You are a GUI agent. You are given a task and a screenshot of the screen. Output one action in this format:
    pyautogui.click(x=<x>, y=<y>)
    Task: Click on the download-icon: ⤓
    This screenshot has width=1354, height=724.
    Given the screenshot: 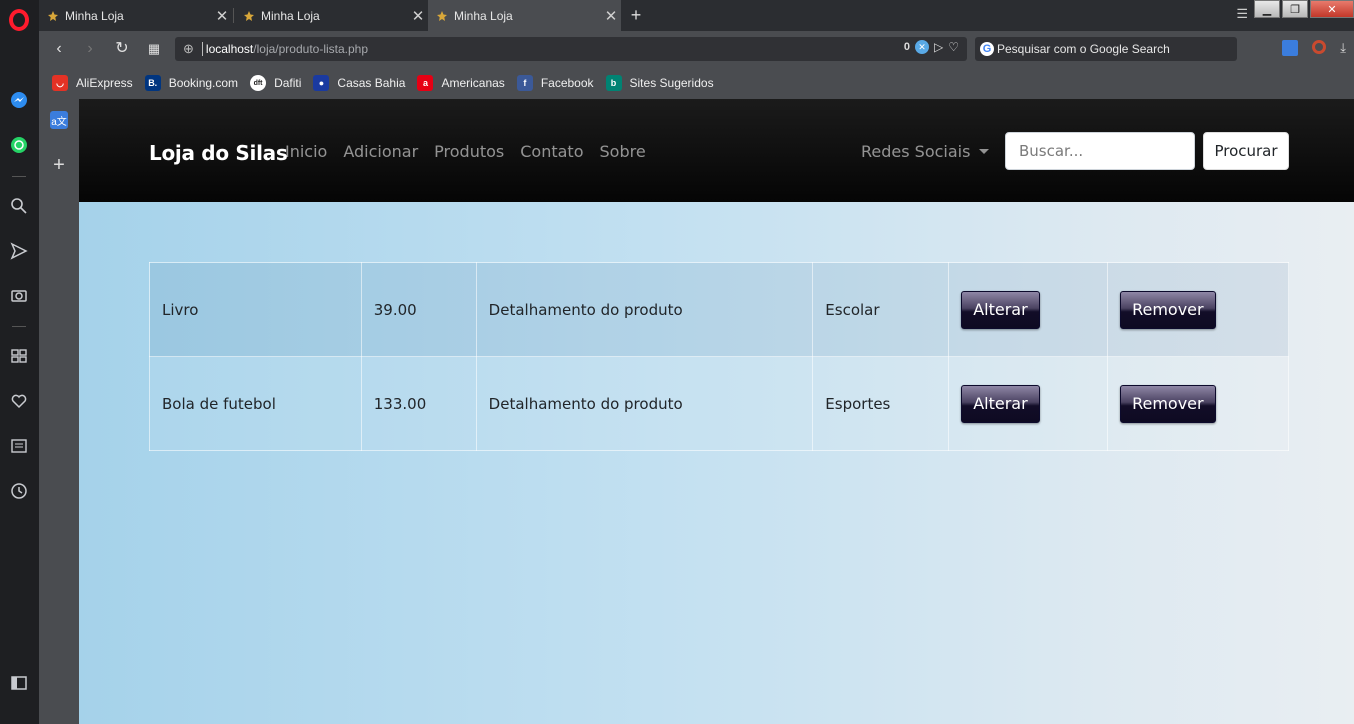 What is the action you would take?
    pyautogui.click(x=1343, y=48)
    